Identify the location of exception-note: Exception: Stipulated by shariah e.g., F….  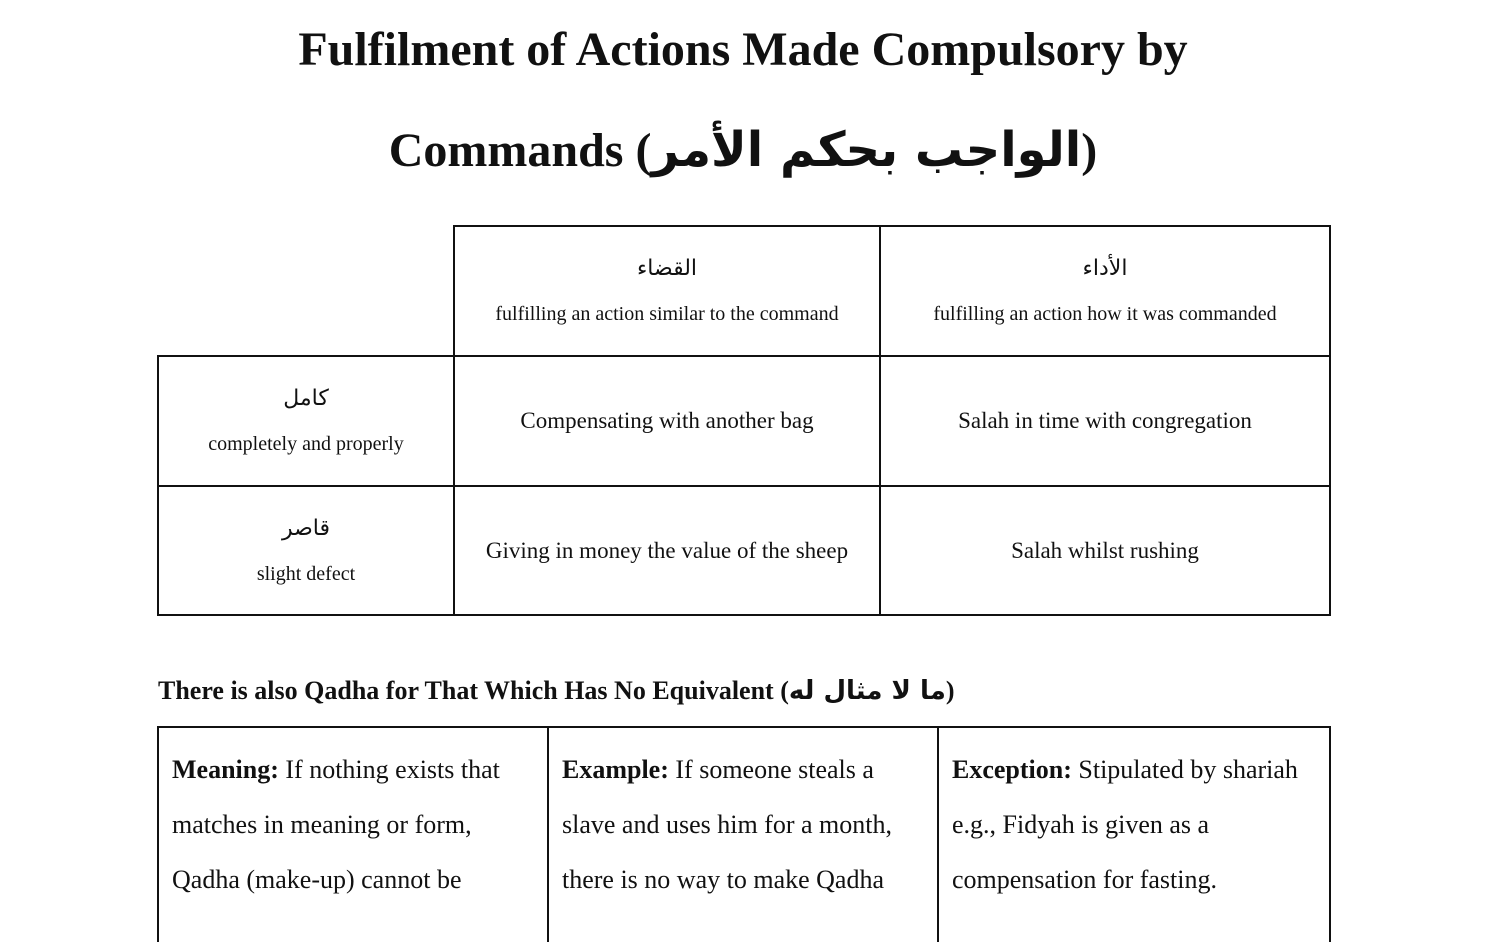
(1134, 834).